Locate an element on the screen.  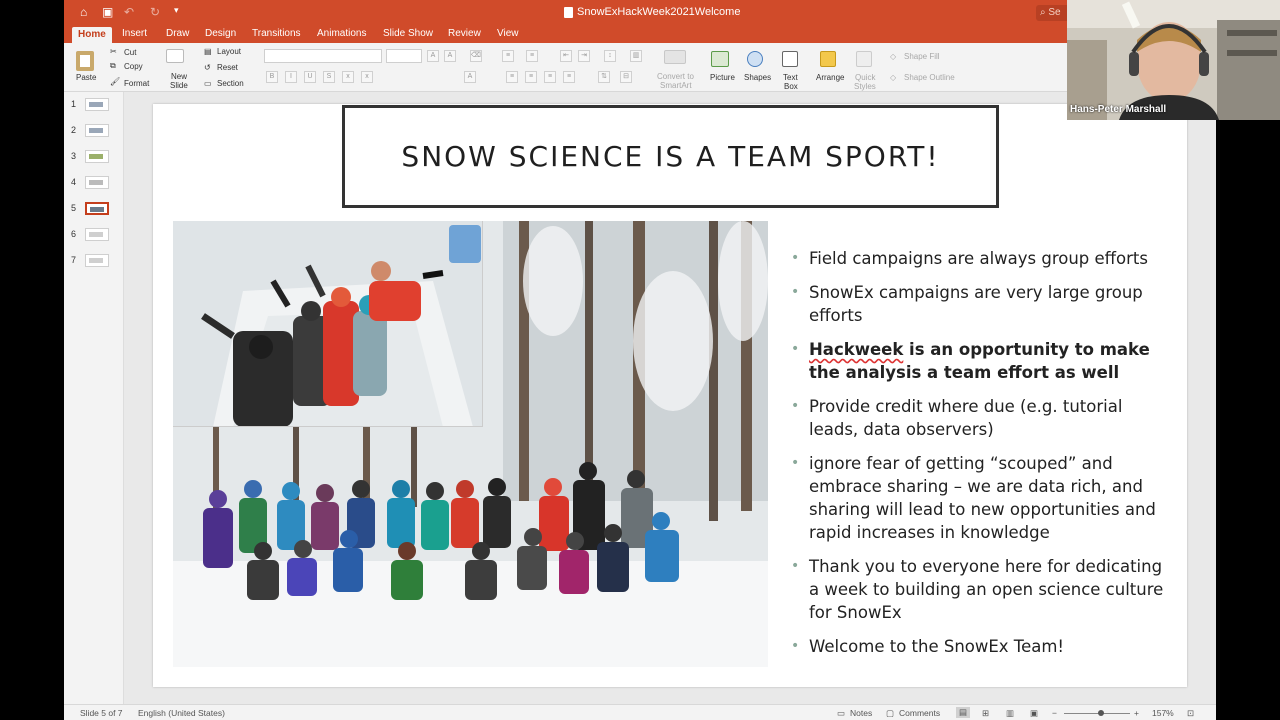
comments-button: Comments is located at coordinates (919, 713).